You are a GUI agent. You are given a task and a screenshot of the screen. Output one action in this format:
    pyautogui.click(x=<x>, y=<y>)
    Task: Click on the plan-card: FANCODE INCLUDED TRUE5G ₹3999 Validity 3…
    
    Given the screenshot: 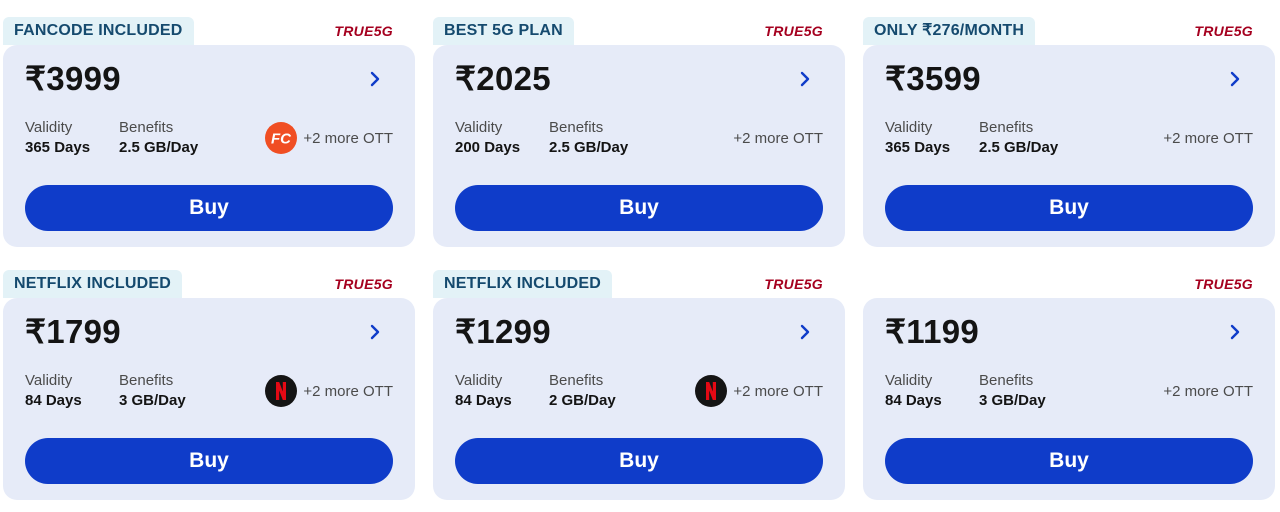 What is the action you would take?
    pyautogui.click(x=209, y=133)
    